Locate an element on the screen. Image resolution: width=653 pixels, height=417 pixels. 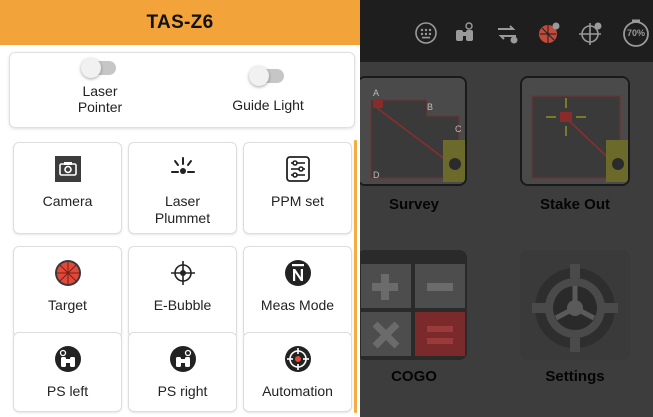
laser-pointer-switch is located at coordinates (98, 68).